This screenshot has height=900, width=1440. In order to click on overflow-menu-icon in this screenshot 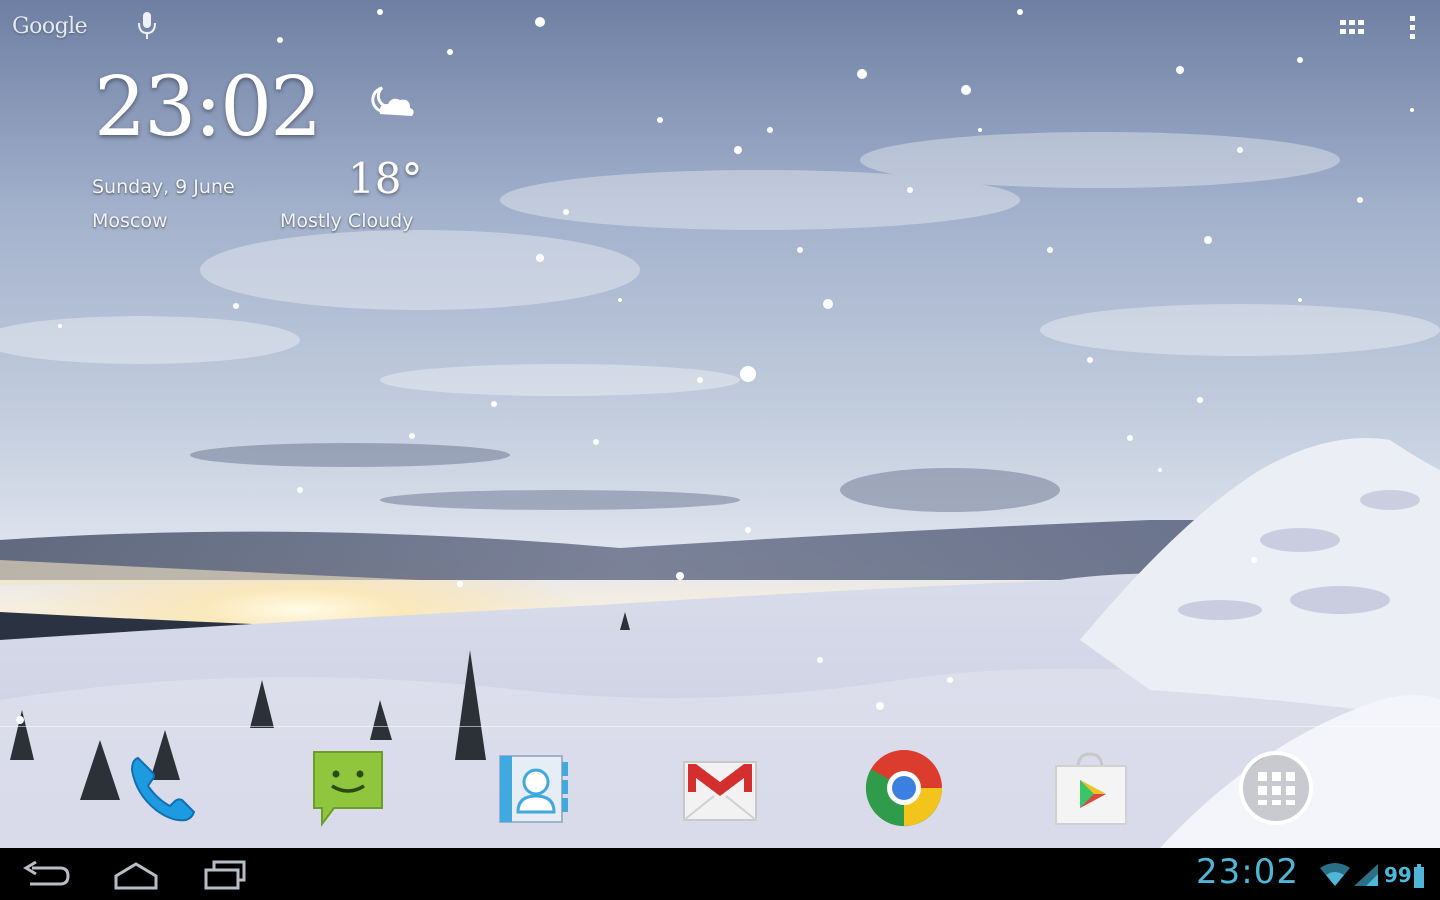, I will do `click(1412, 28)`.